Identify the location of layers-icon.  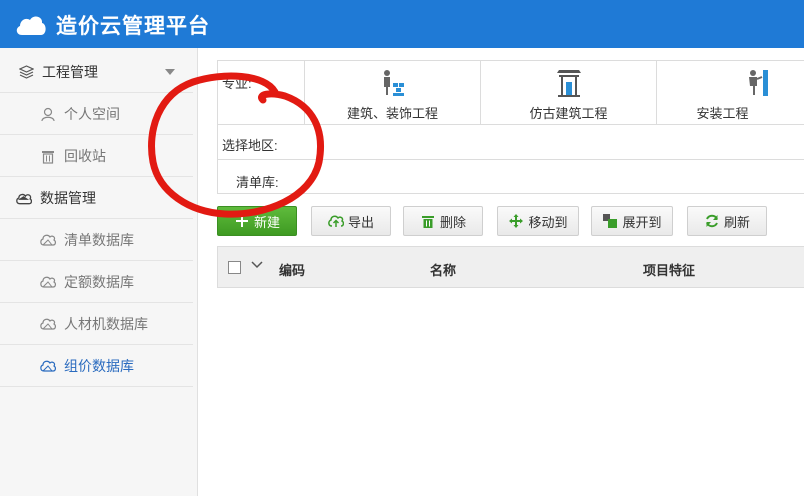
(26, 72).